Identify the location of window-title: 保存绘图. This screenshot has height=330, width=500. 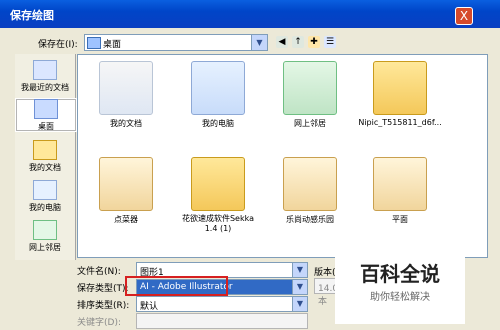
(32, 15).